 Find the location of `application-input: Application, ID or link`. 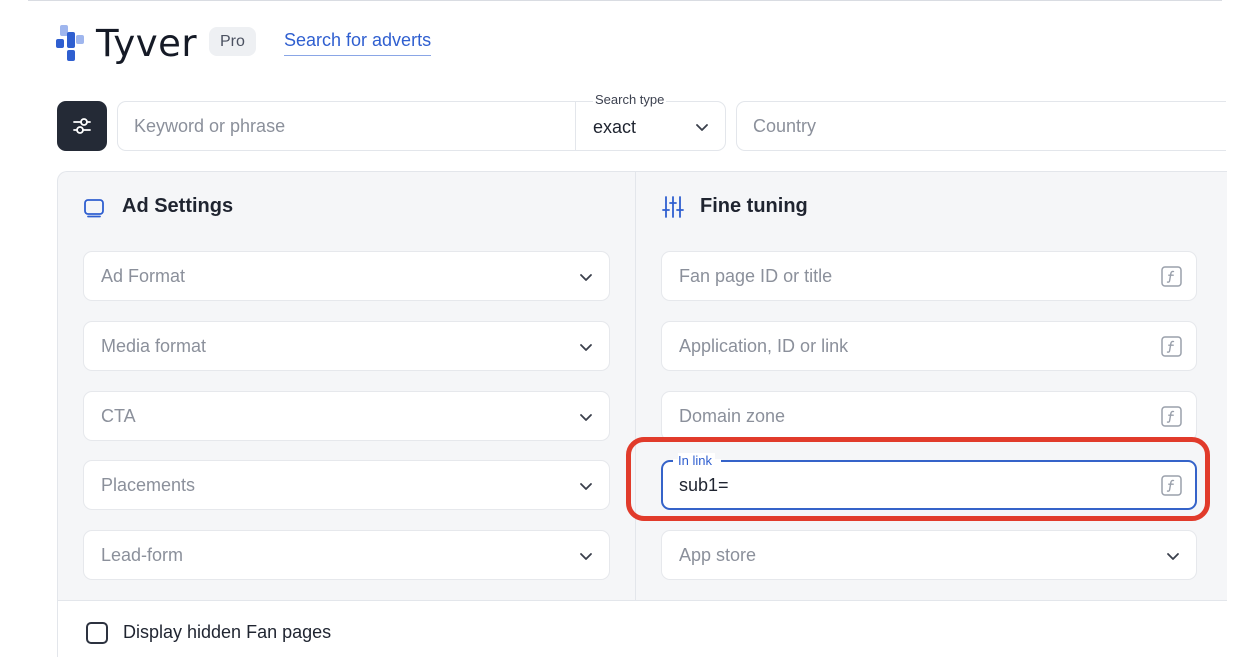

application-input: Application, ID or link is located at coordinates (929, 346).